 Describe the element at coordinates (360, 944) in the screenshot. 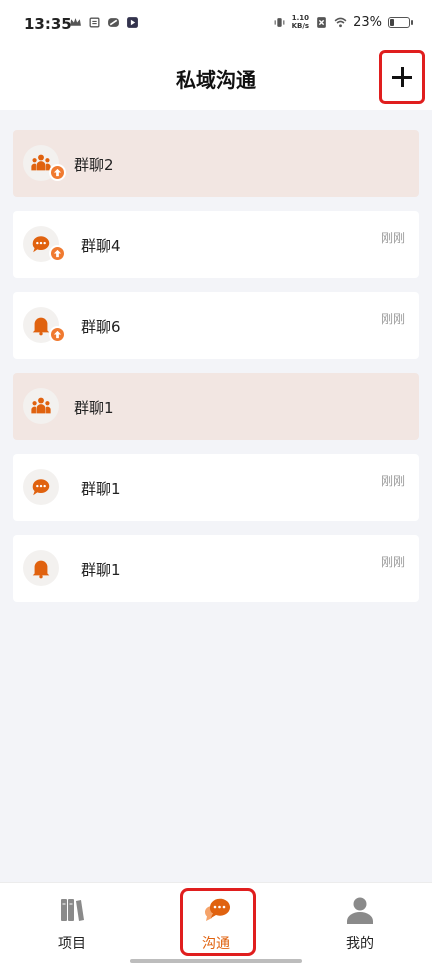

I see `tab-label: 我的` at that location.